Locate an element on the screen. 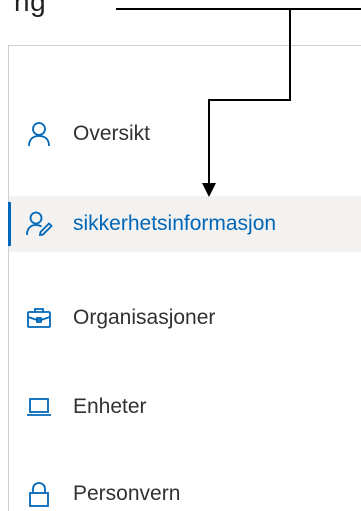  annotation-line is located at coordinates (238, 9).